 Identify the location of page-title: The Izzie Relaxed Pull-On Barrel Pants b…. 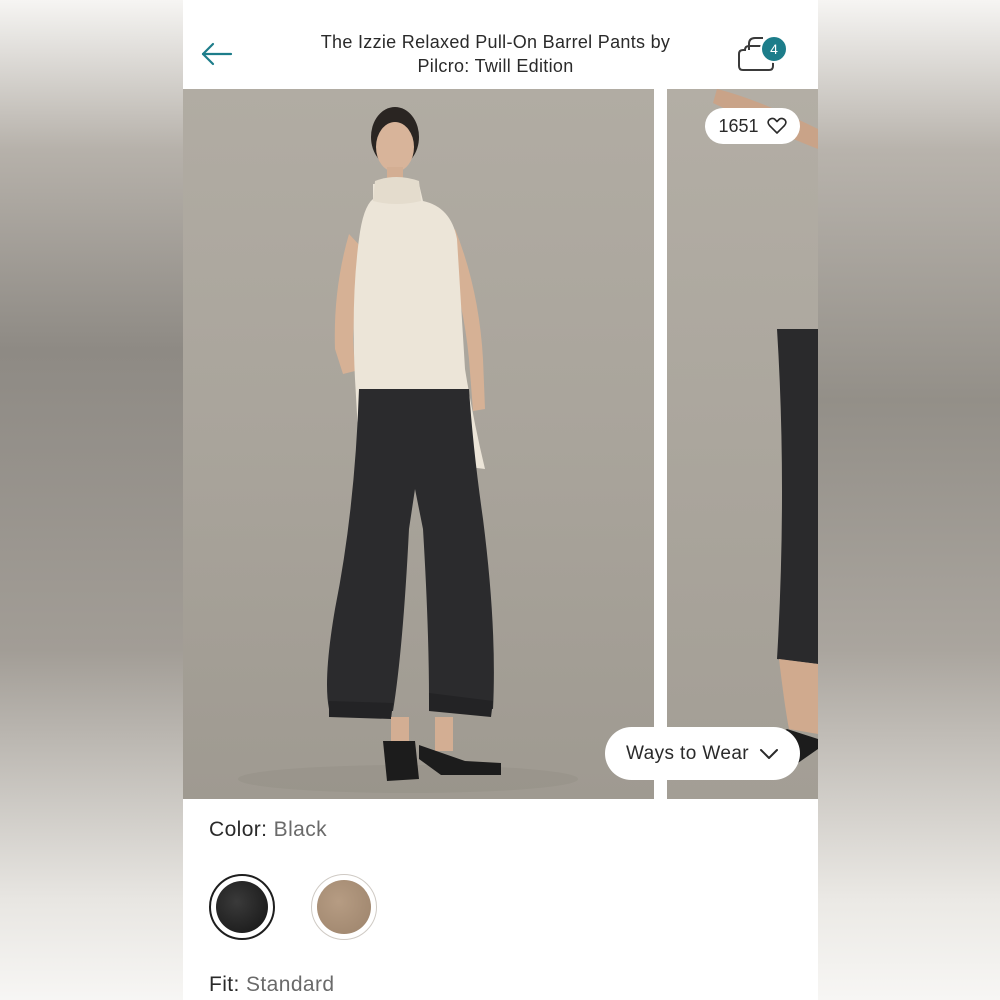
(495, 54).